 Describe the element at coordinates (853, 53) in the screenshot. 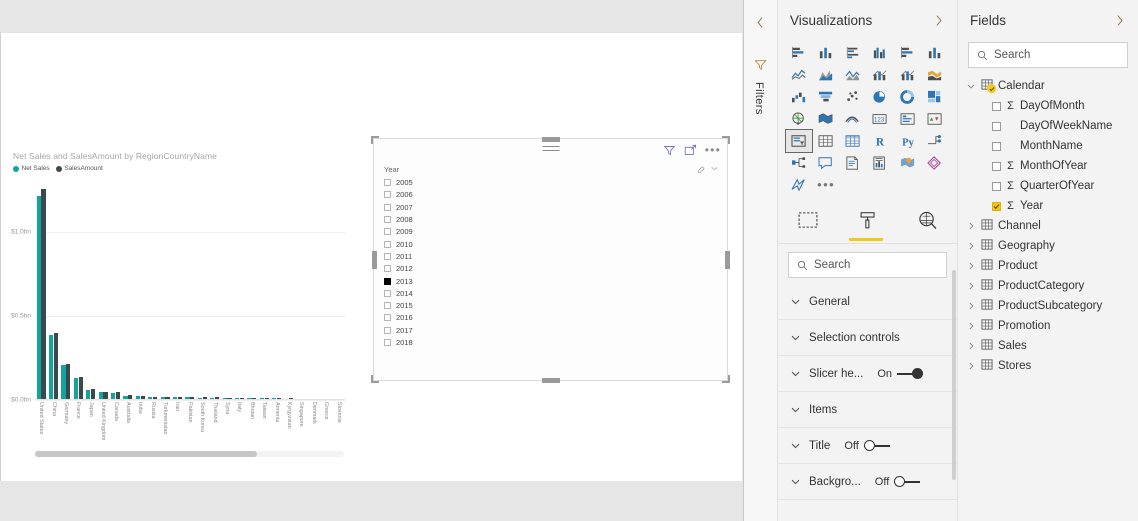

I see `clustered-bar-chart-icon` at that location.